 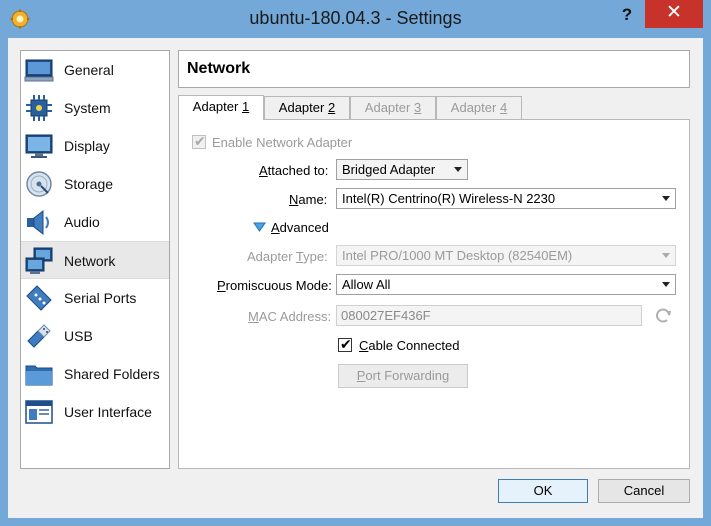 I want to click on sidebar-item-label: USB, so click(x=78, y=336).